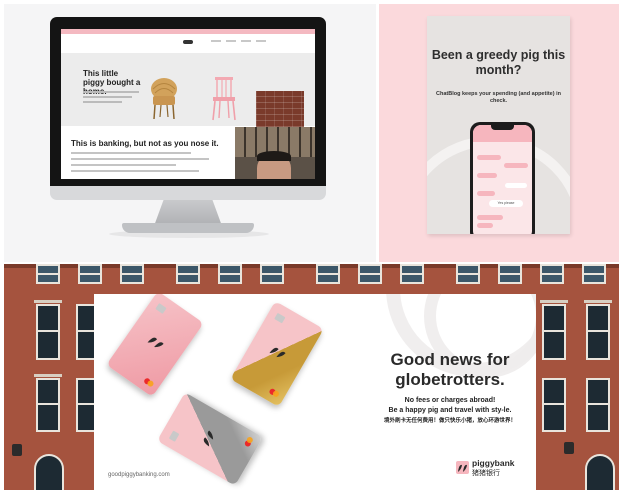 The image size is (623, 494). What do you see at coordinates (280, 109) in the screenshot?
I see `brick-wall-image` at bounding box center [280, 109].